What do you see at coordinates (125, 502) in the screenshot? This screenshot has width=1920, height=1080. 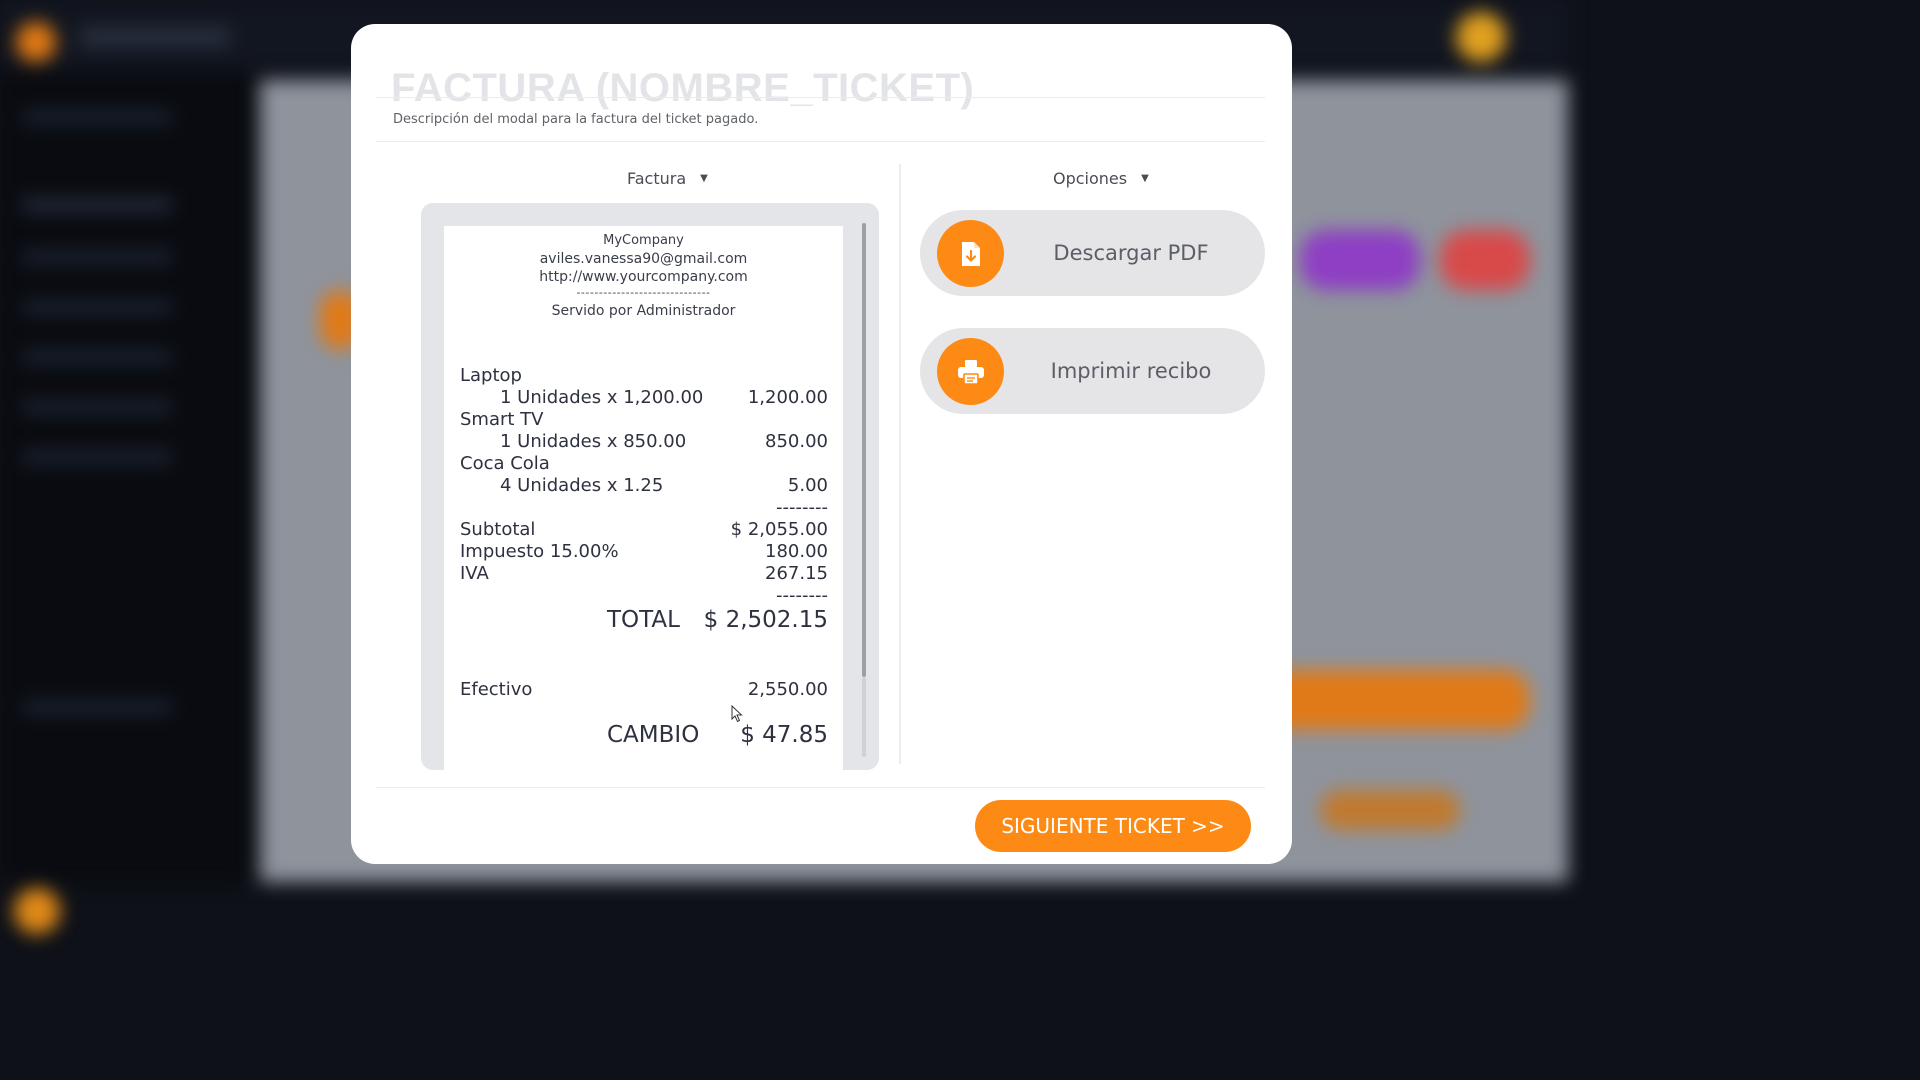 I see `background-sidebar` at bounding box center [125, 502].